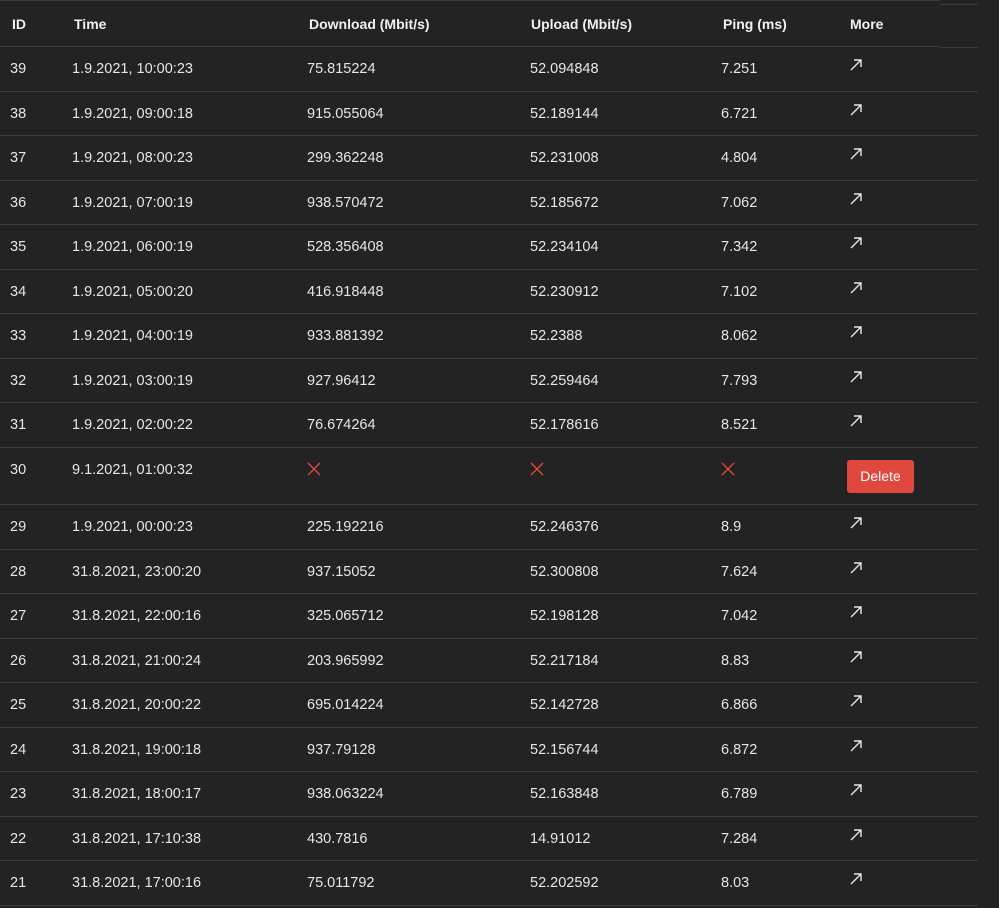  What do you see at coordinates (867, 24) in the screenshot?
I see `column-header-more: More` at bounding box center [867, 24].